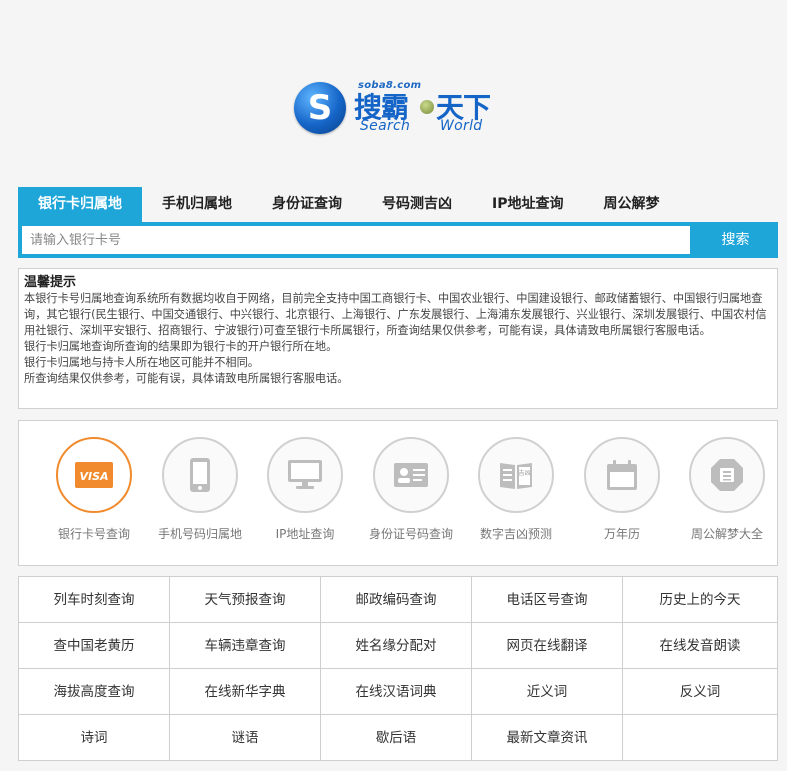 The height and width of the screenshot is (771, 787). I want to click on tab-ip-address: IP地址查询, so click(527, 204).